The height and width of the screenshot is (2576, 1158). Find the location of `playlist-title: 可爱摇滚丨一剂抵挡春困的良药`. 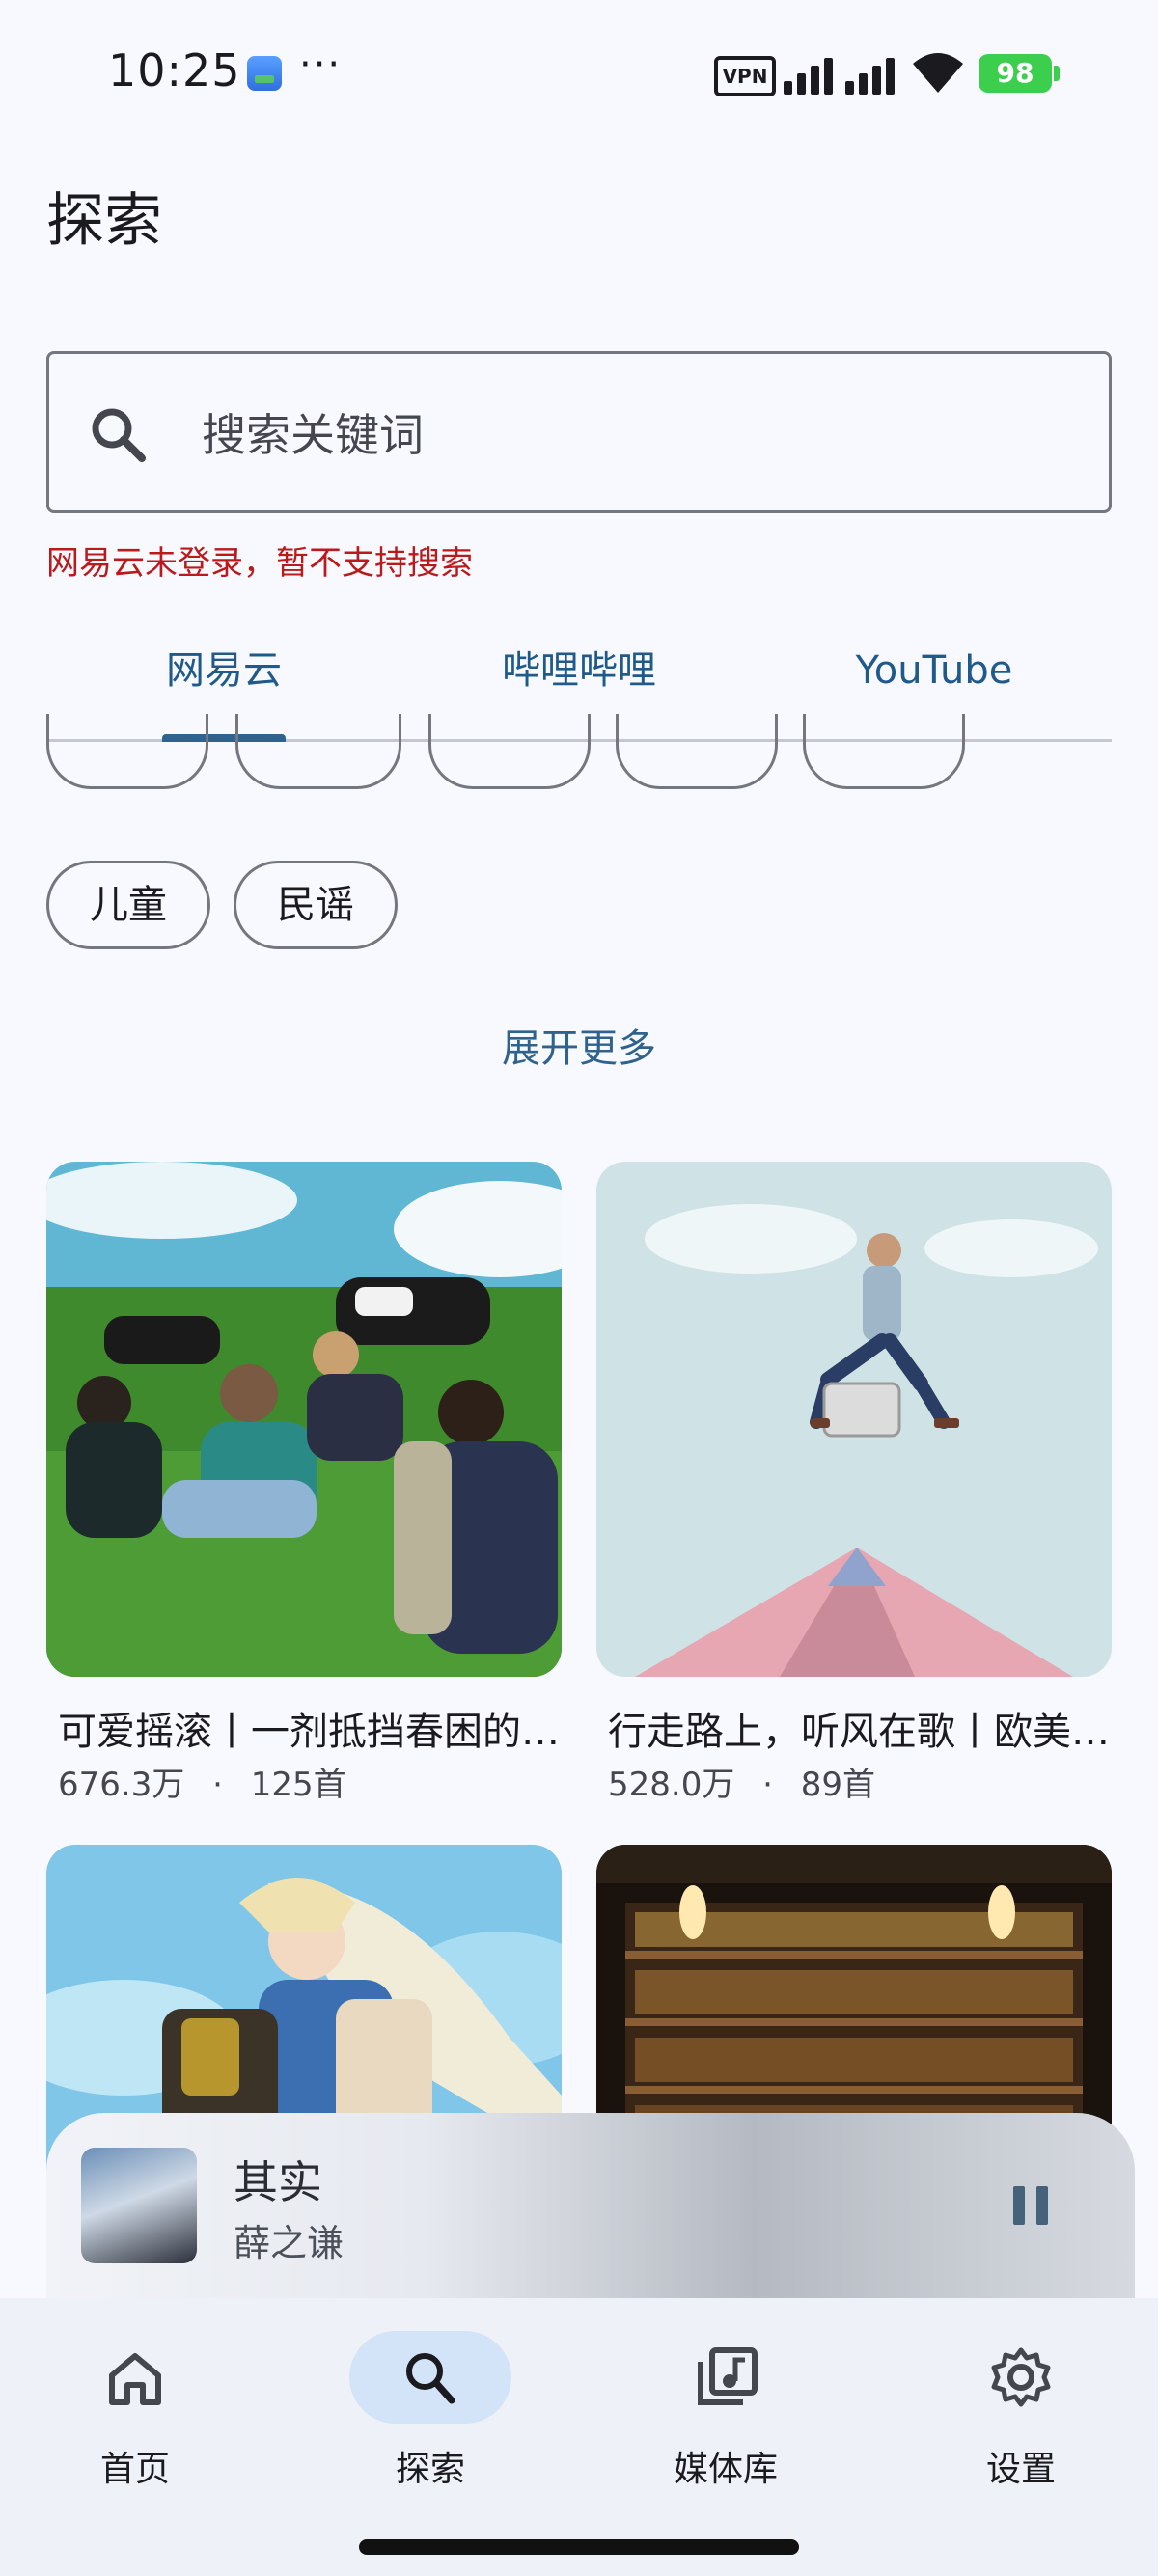

playlist-title: 可爱摇滚丨一剂抵挡春困的良药 is located at coordinates (309, 1728).